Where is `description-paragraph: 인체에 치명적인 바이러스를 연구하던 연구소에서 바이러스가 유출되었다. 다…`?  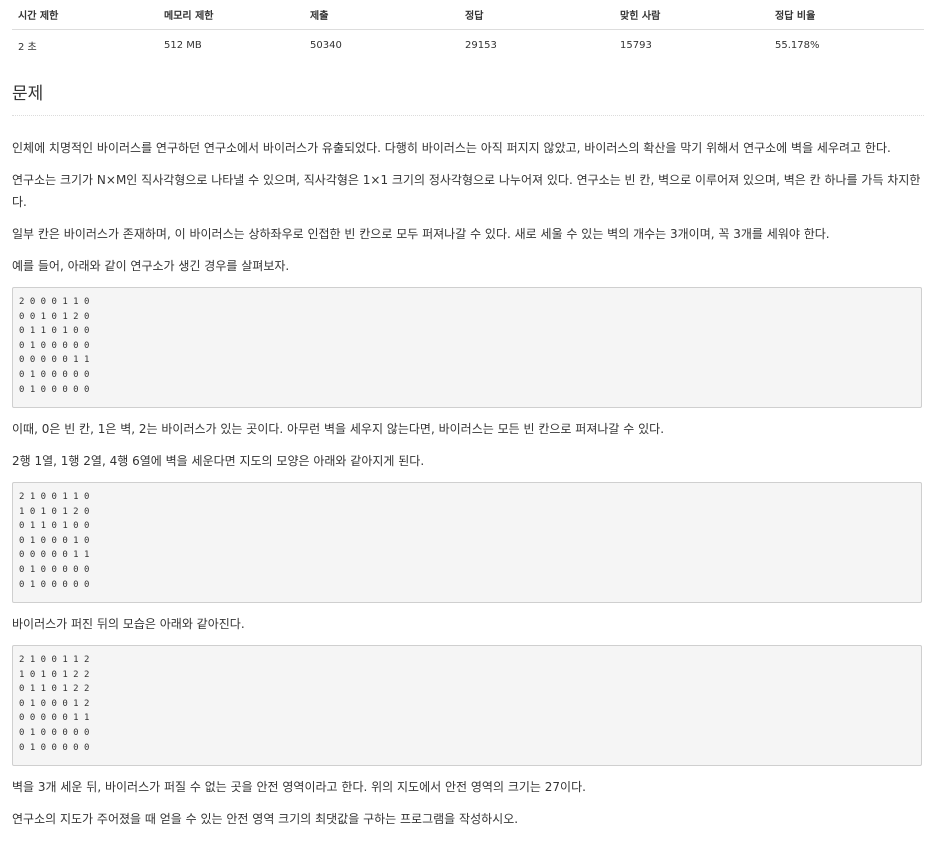 description-paragraph: 인체에 치명적인 바이러스를 연구하던 연구소에서 바이러스가 유출되었다. 다… is located at coordinates (451, 148).